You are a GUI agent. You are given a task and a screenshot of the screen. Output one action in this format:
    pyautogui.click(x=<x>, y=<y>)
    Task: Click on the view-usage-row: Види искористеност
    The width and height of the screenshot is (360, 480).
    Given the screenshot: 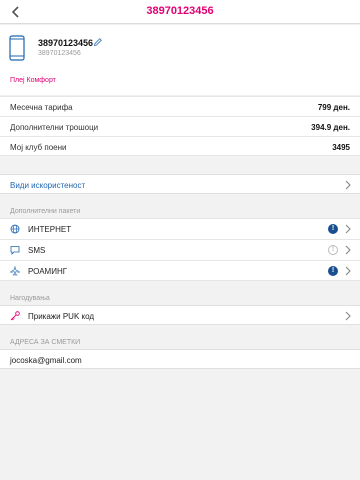 What is the action you would take?
    pyautogui.click(x=180, y=184)
    